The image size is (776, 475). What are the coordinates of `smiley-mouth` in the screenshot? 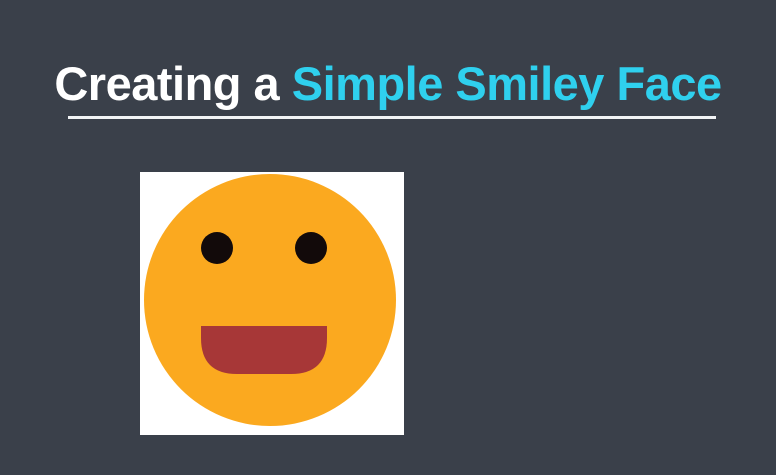 It's located at (264, 350).